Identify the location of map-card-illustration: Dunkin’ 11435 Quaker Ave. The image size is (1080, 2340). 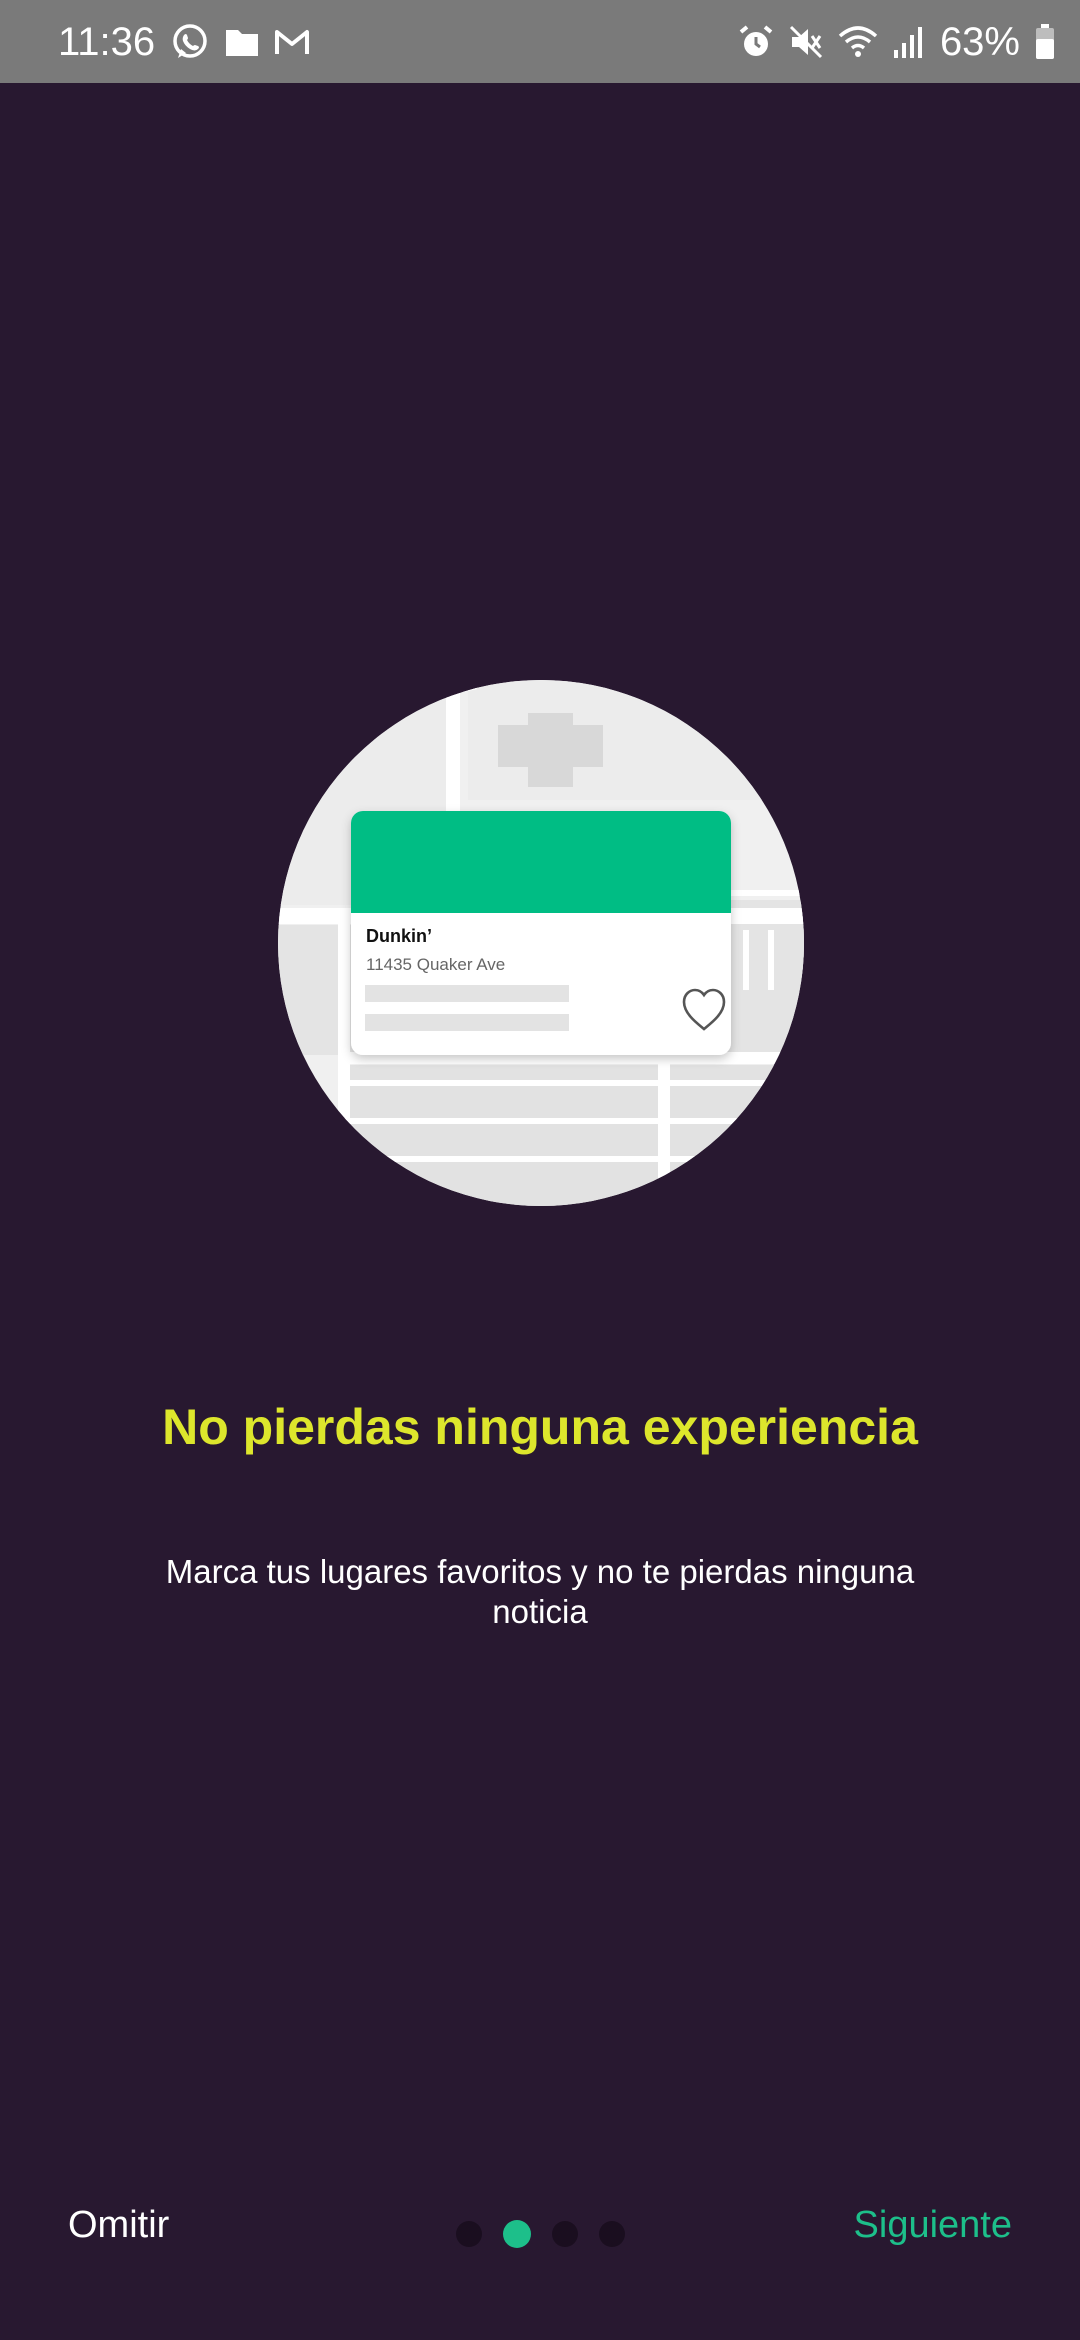
(541, 943).